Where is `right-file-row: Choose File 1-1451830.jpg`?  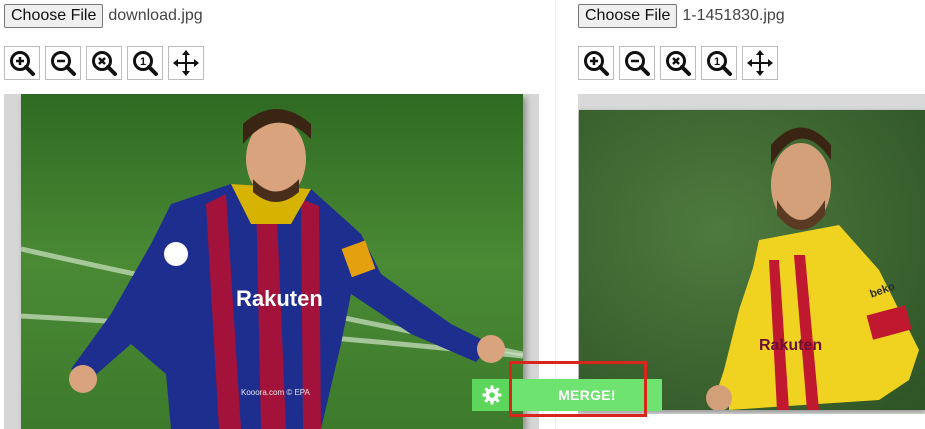
right-file-row: Choose File 1-1451830.jpg is located at coordinates (681, 16).